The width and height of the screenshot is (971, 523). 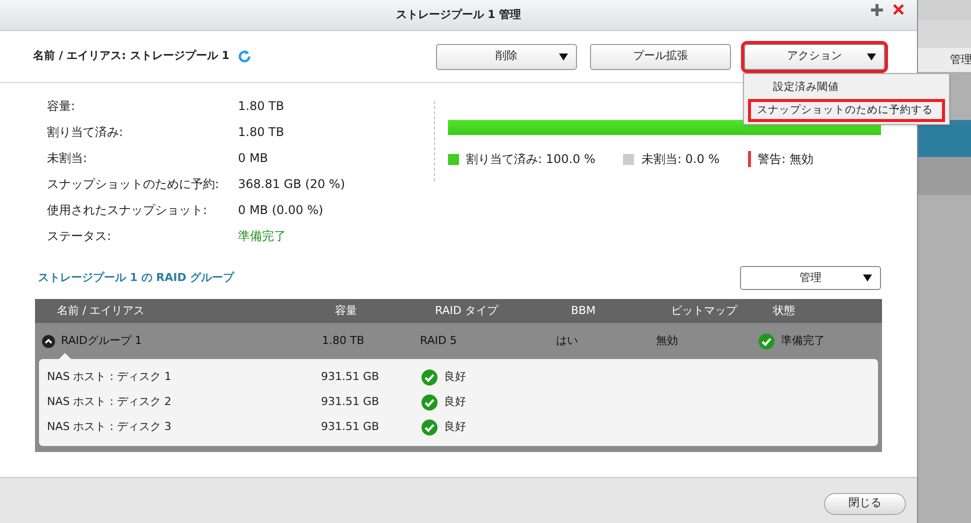 What do you see at coordinates (667, 340) in the screenshot?
I see `table-cell-text: 無効` at bounding box center [667, 340].